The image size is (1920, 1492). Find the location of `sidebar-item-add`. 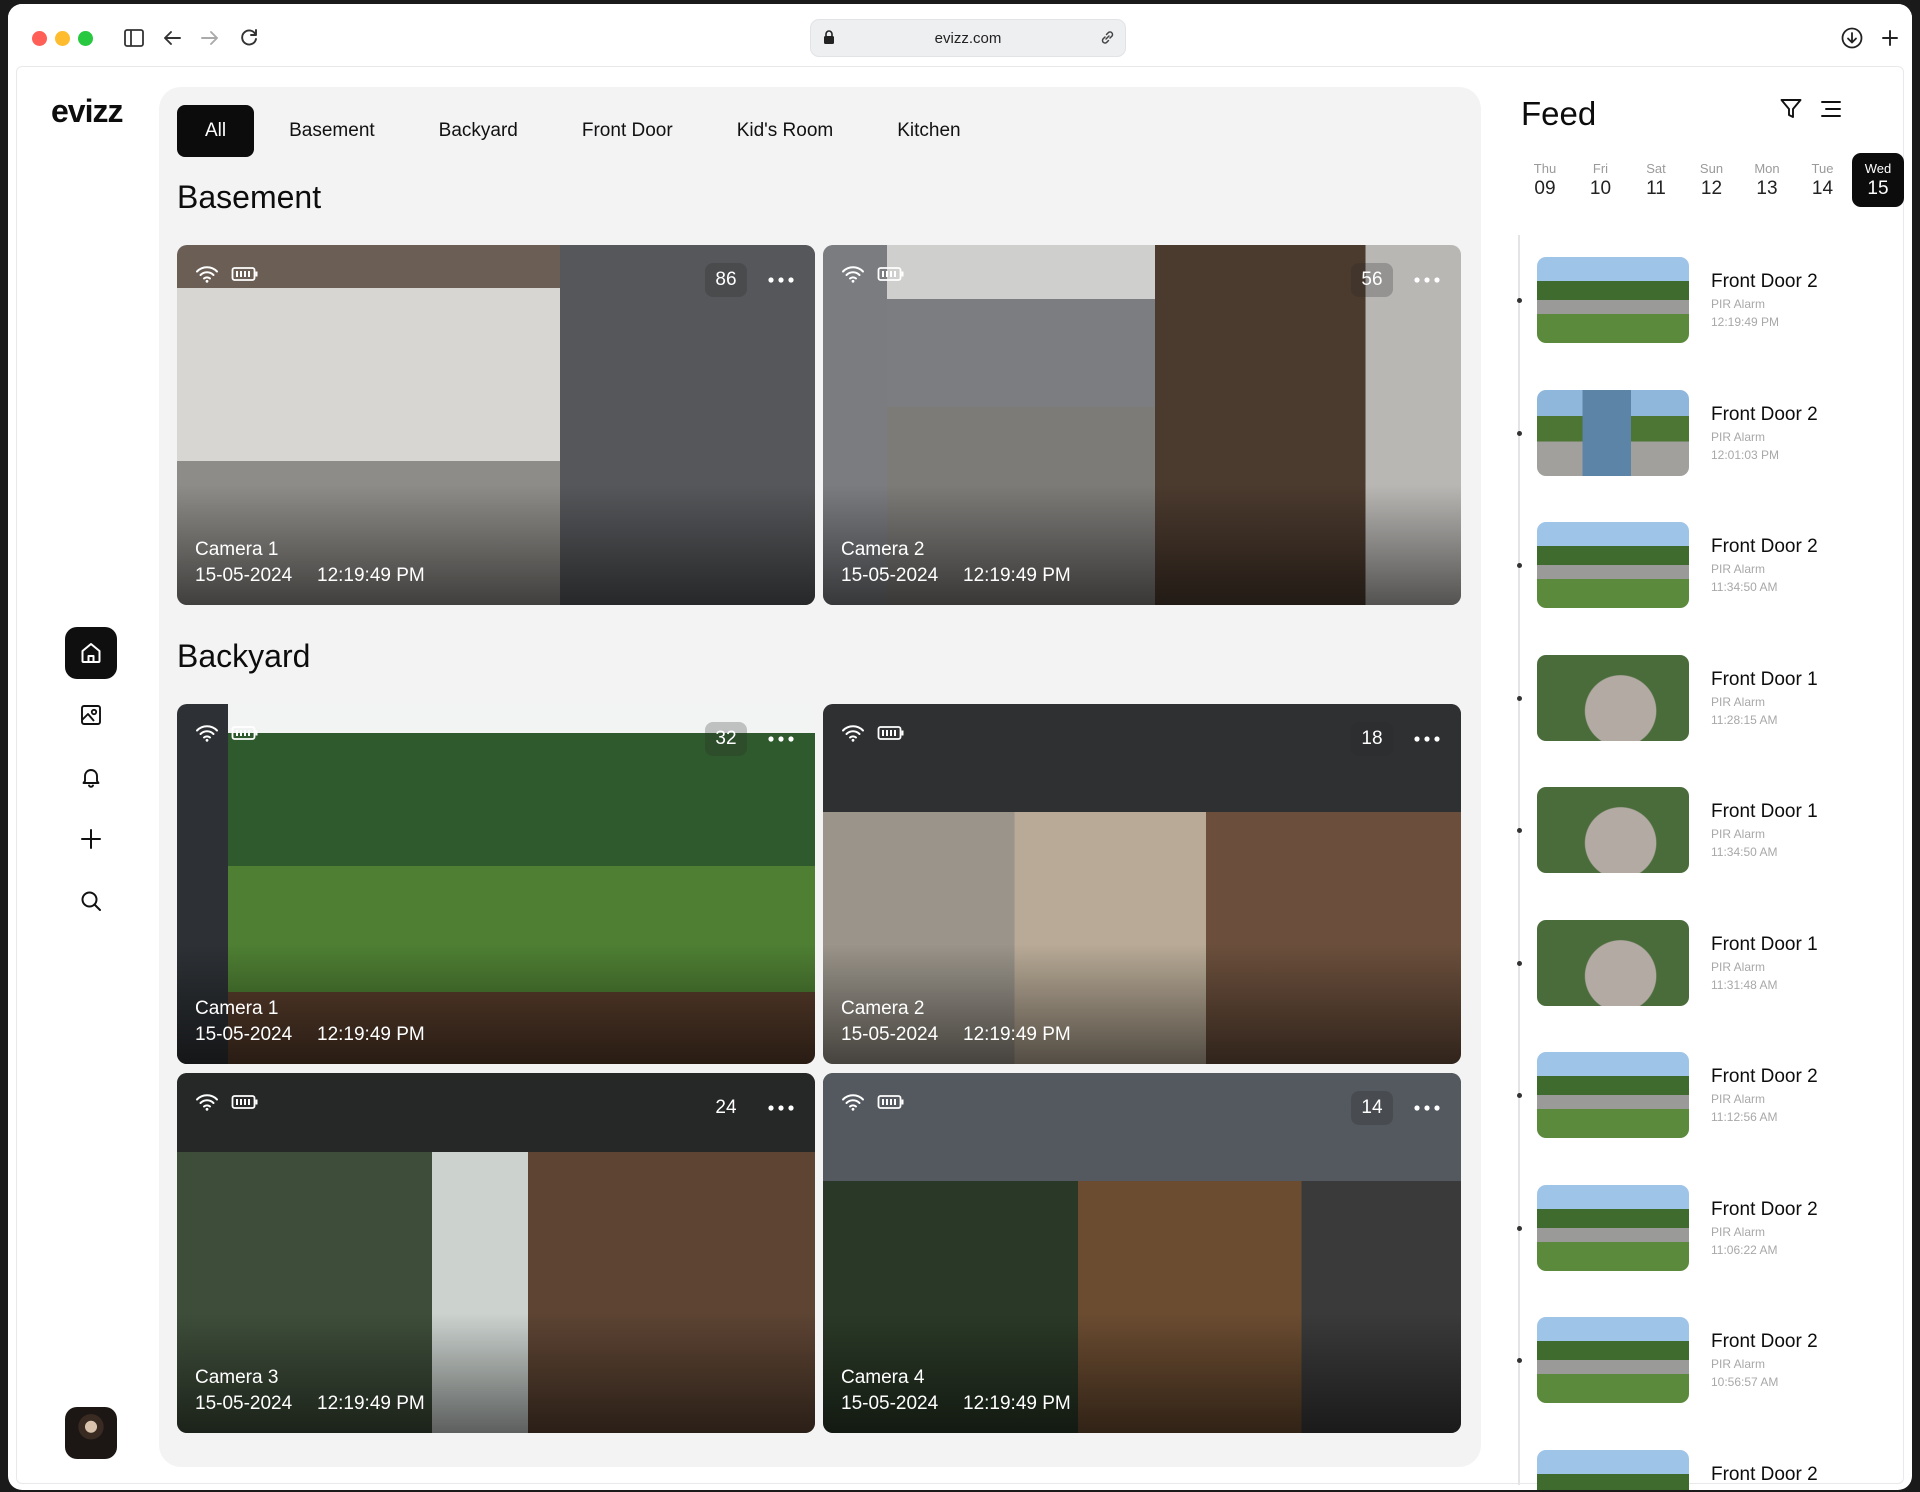

sidebar-item-add is located at coordinates (91, 839).